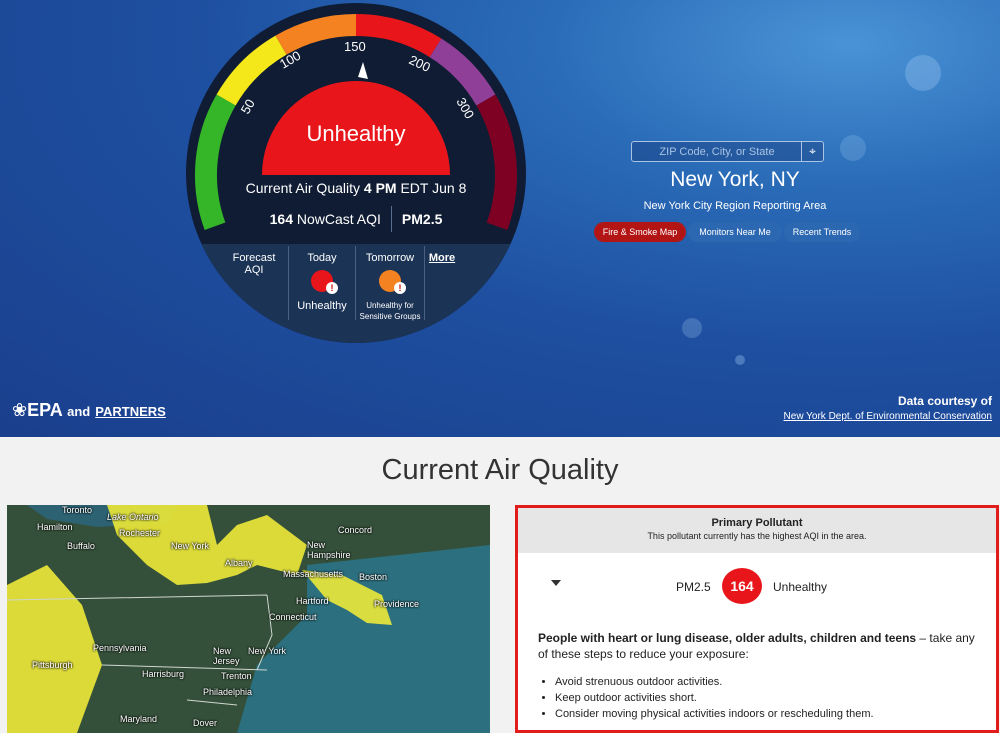 This screenshot has width=1000, height=733. What do you see at coordinates (742, 586) in the screenshot?
I see `aqi-badge: 164` at bounding box center [742, 586].